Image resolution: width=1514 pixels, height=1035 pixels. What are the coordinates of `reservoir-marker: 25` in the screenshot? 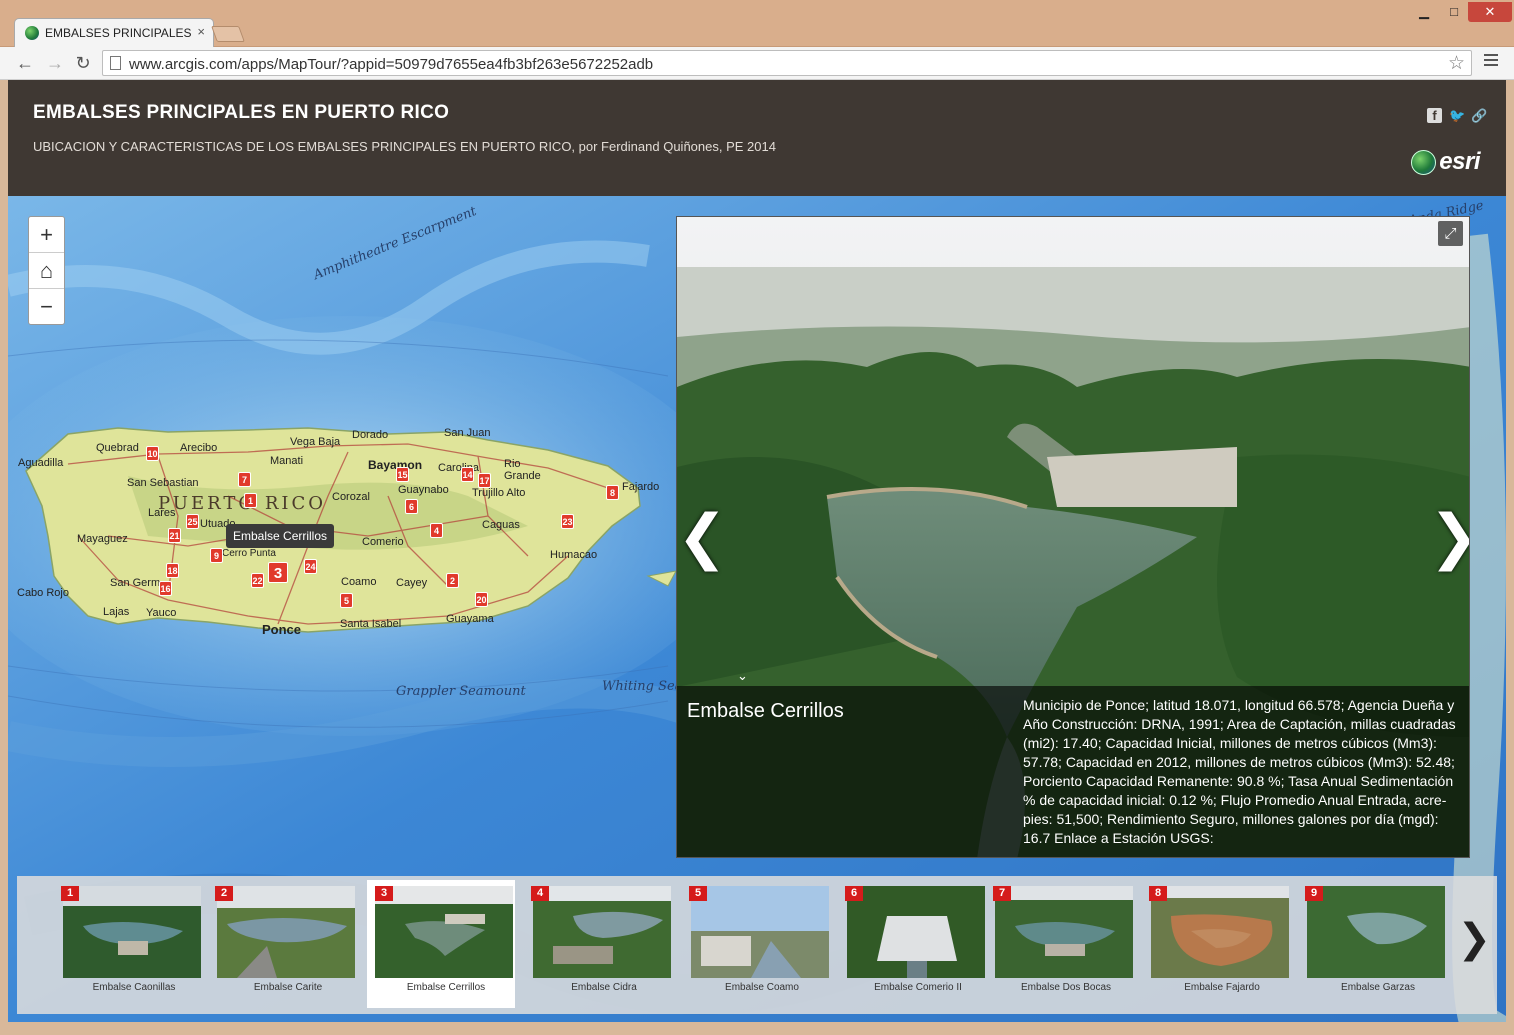 It's located at (192, 521).